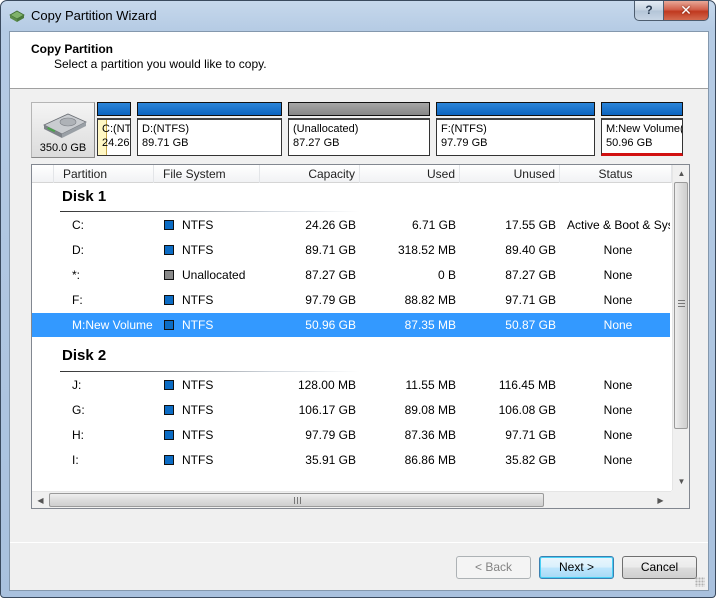 This screenshot has height=598, width=716. I want to click on cell-capacity: 89.71 GB, so click(330, 250).